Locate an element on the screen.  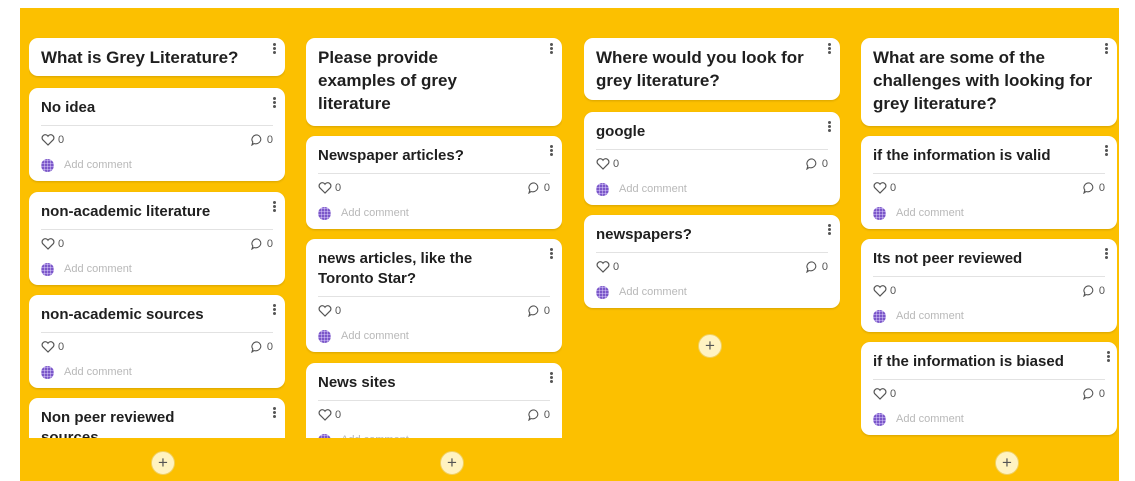
column-header: What is Grey Literature? is located at coordinates (157, 57).